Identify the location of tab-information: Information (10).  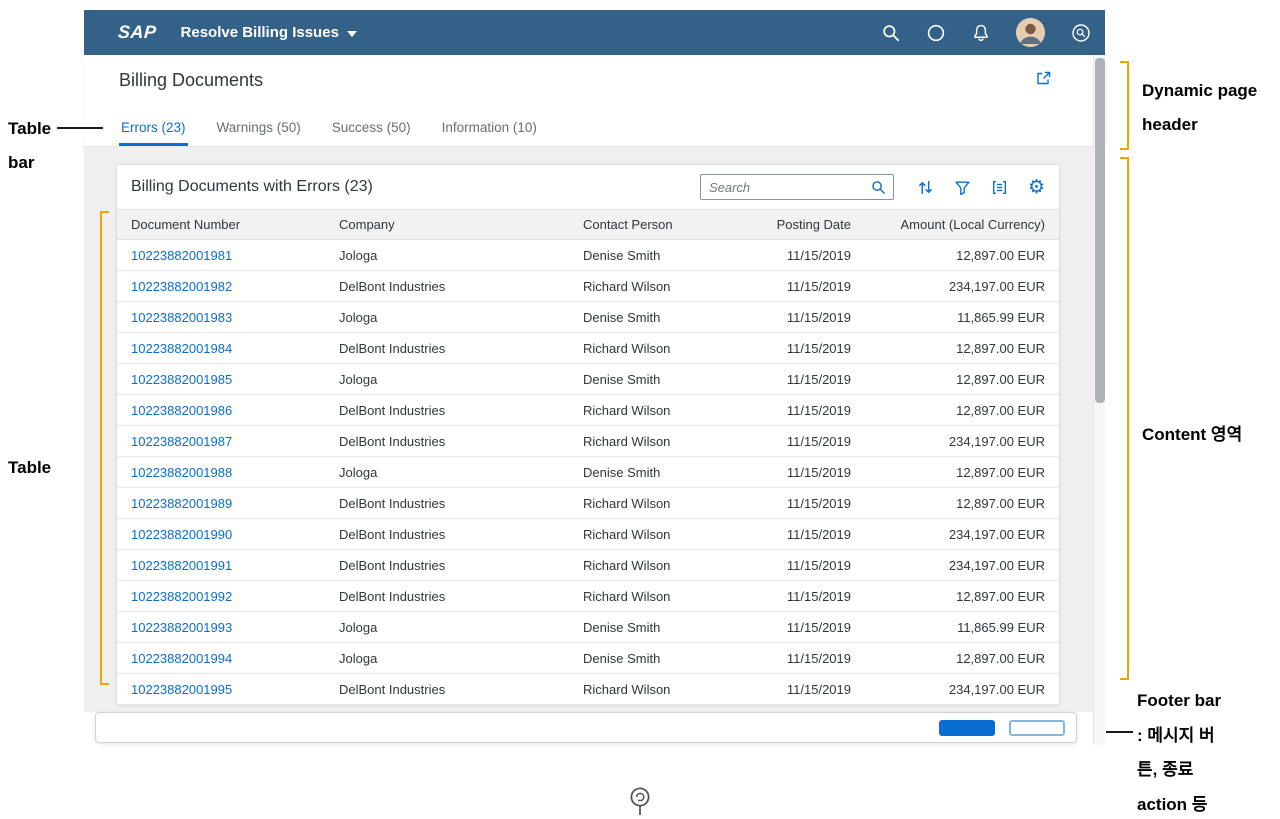
(489, 133).